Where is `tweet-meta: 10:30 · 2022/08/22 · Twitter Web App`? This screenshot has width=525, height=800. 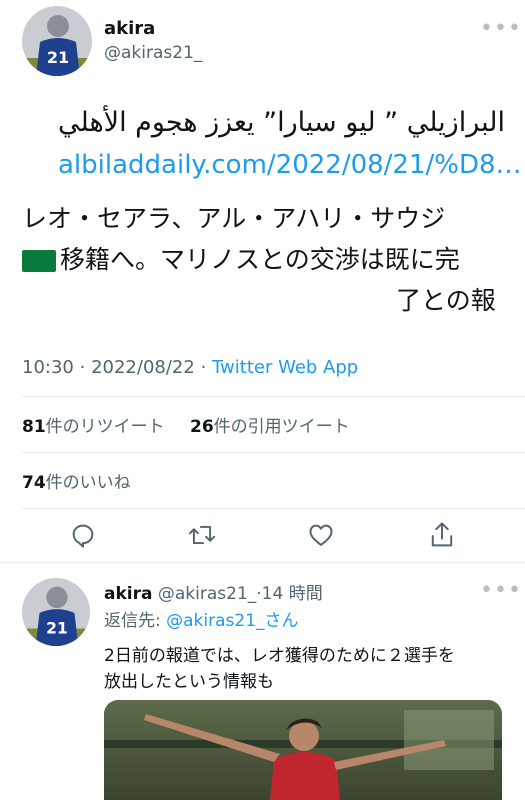 tweet-meta: 10:30 · 2022/08/22 · Twitter Web App is located at coordinates (190, 367).